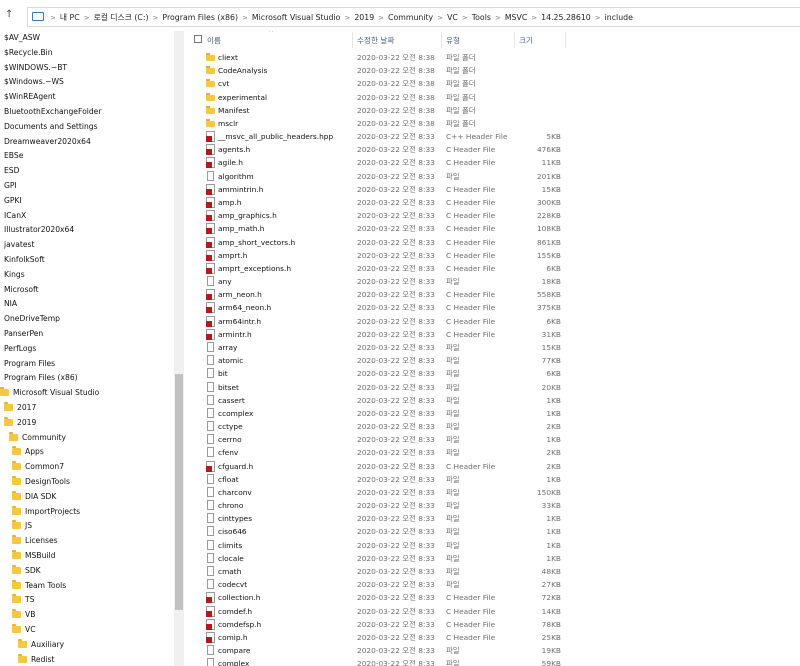 Image resolution: width=800 pixels, height=666 pixels. What do you see at coordinates (492, 426) in the screenshot?
I see `file-row: cctype 2020-03-22 오전 8:33 파일 2KB` at bounding box center [492, 426].